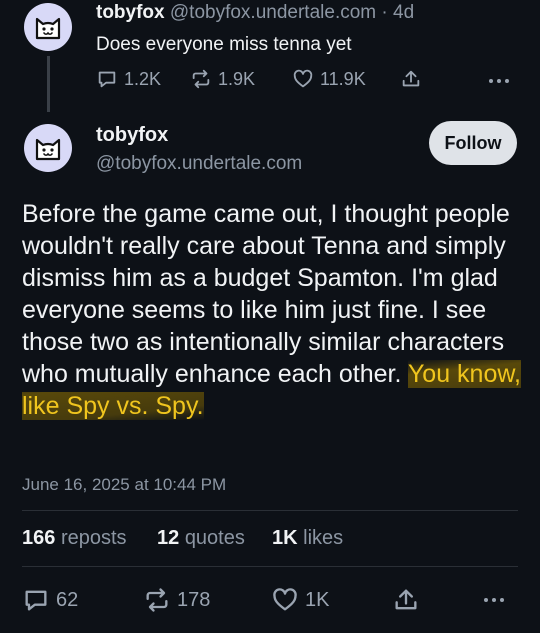 This screenshot has height=633, width=540. What do you see at coordinates (473, 143) in the screenshot?
I see `follow-button: Follow` at bounding box center [473, 143].